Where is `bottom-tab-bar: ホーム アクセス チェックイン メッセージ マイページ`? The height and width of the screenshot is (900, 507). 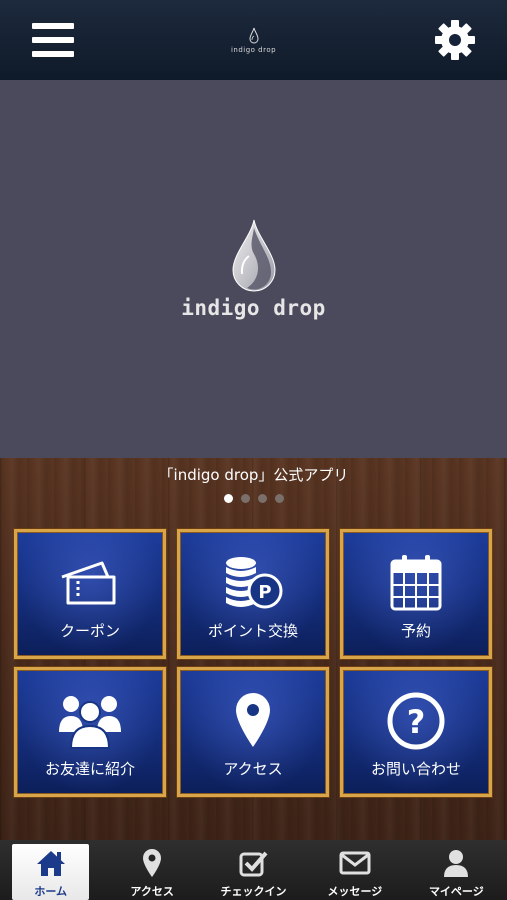 bottom-tab-bar: ホーム アクセス チェックイン メッセージ マイページ is located at coordinates (253, 870).